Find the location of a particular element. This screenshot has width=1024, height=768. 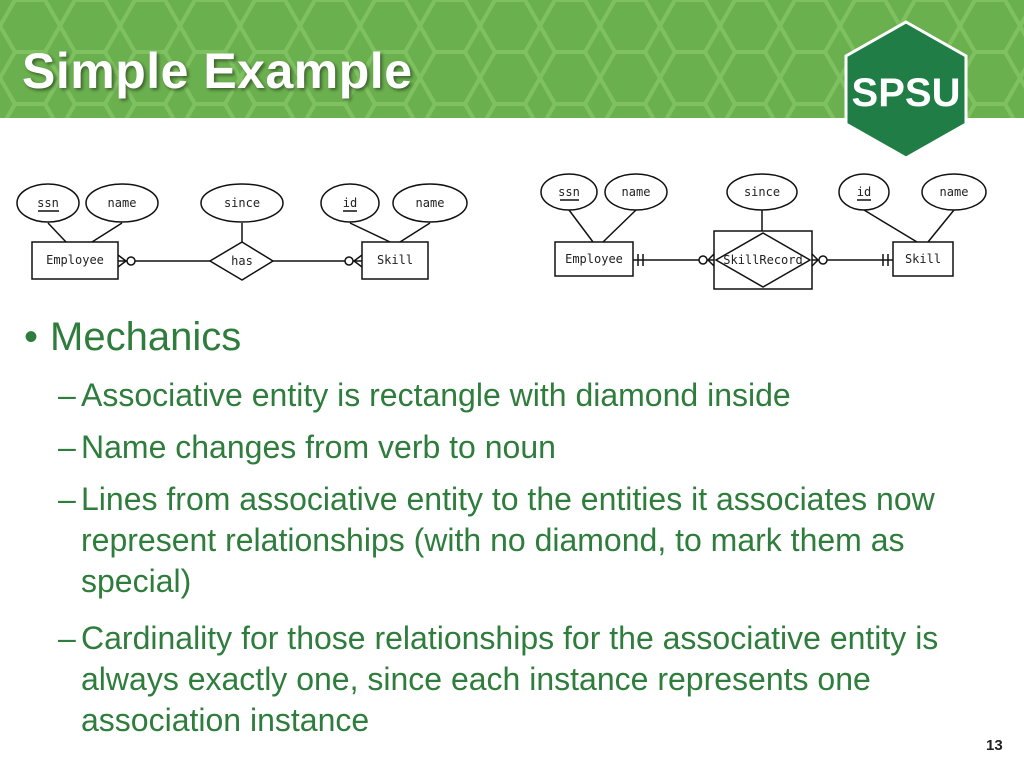

bullet-mechanics-label: Mechanics is located at coordinates (146, 337).